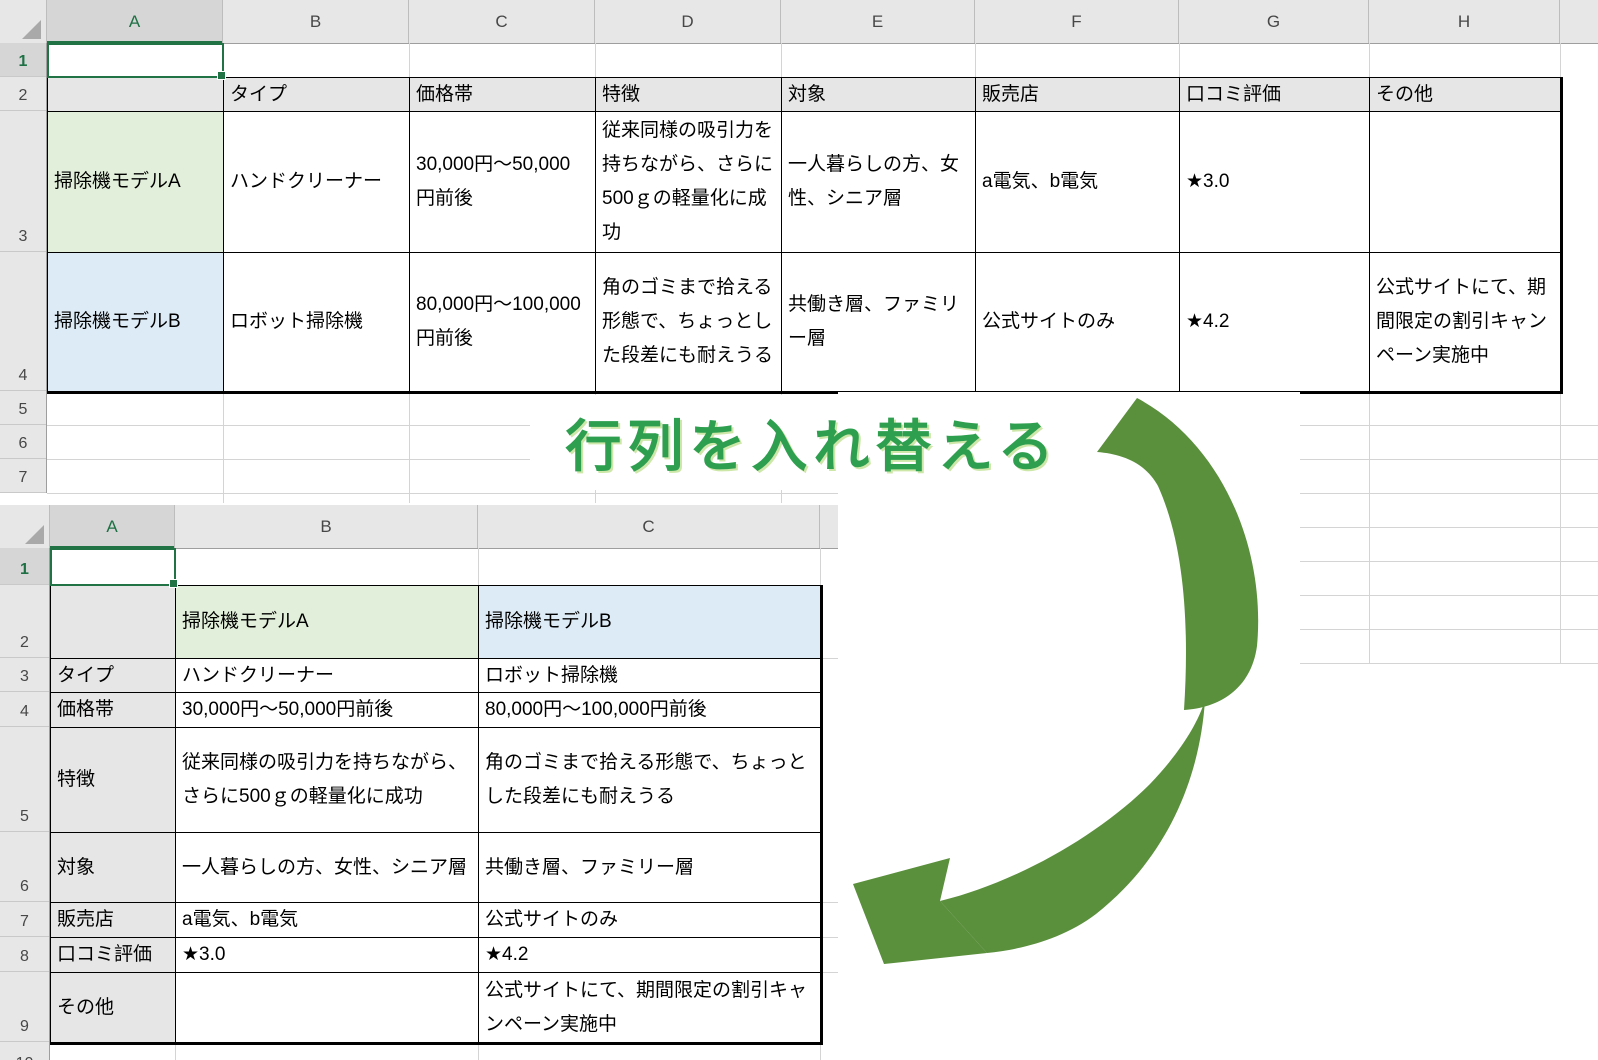 The width and height of the screenshot is (1598, 1060). Describe the element at coordinates (24, 867) in the screenshot. I see `bottom-row-header-6: 6` at that location.